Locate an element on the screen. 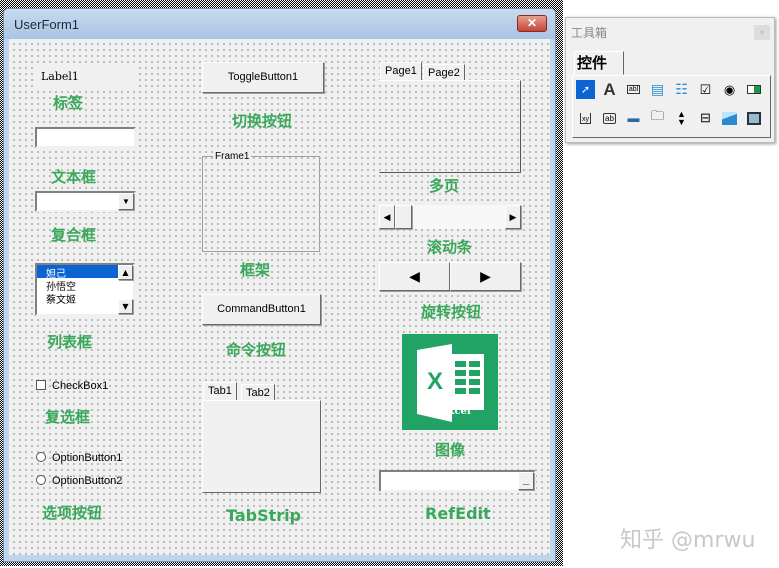  caption-combobox: 复合框 is located at coordinates (74, 235).